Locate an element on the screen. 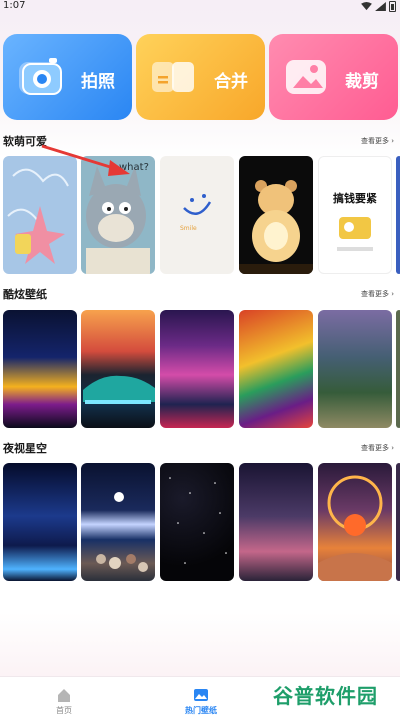 The image size is (400, 721). tool-cards: 拍照 合并 裁剪 is located at coordinates (200, 77).